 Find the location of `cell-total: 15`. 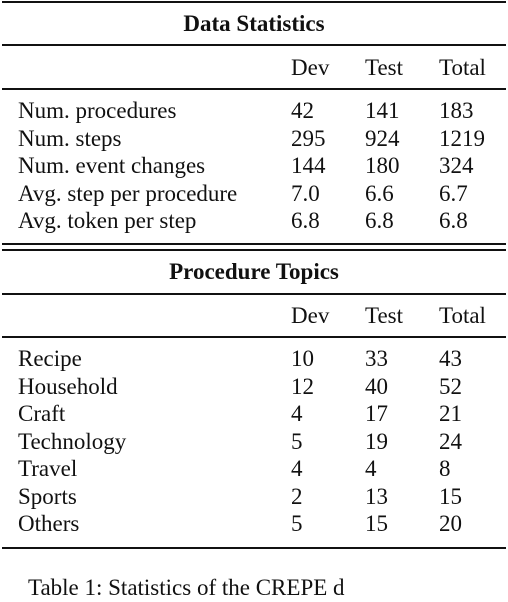

cell-total: 15 is located at coordinates (450, 496).